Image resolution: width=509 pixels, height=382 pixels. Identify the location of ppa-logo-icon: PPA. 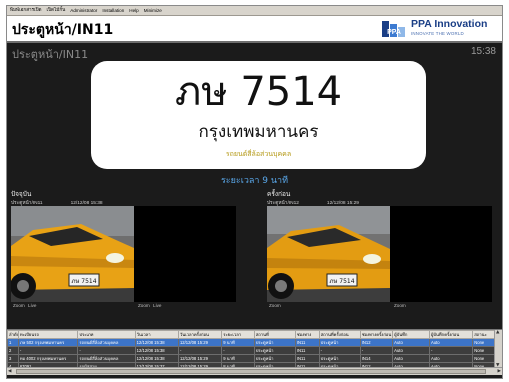
(393, 29).